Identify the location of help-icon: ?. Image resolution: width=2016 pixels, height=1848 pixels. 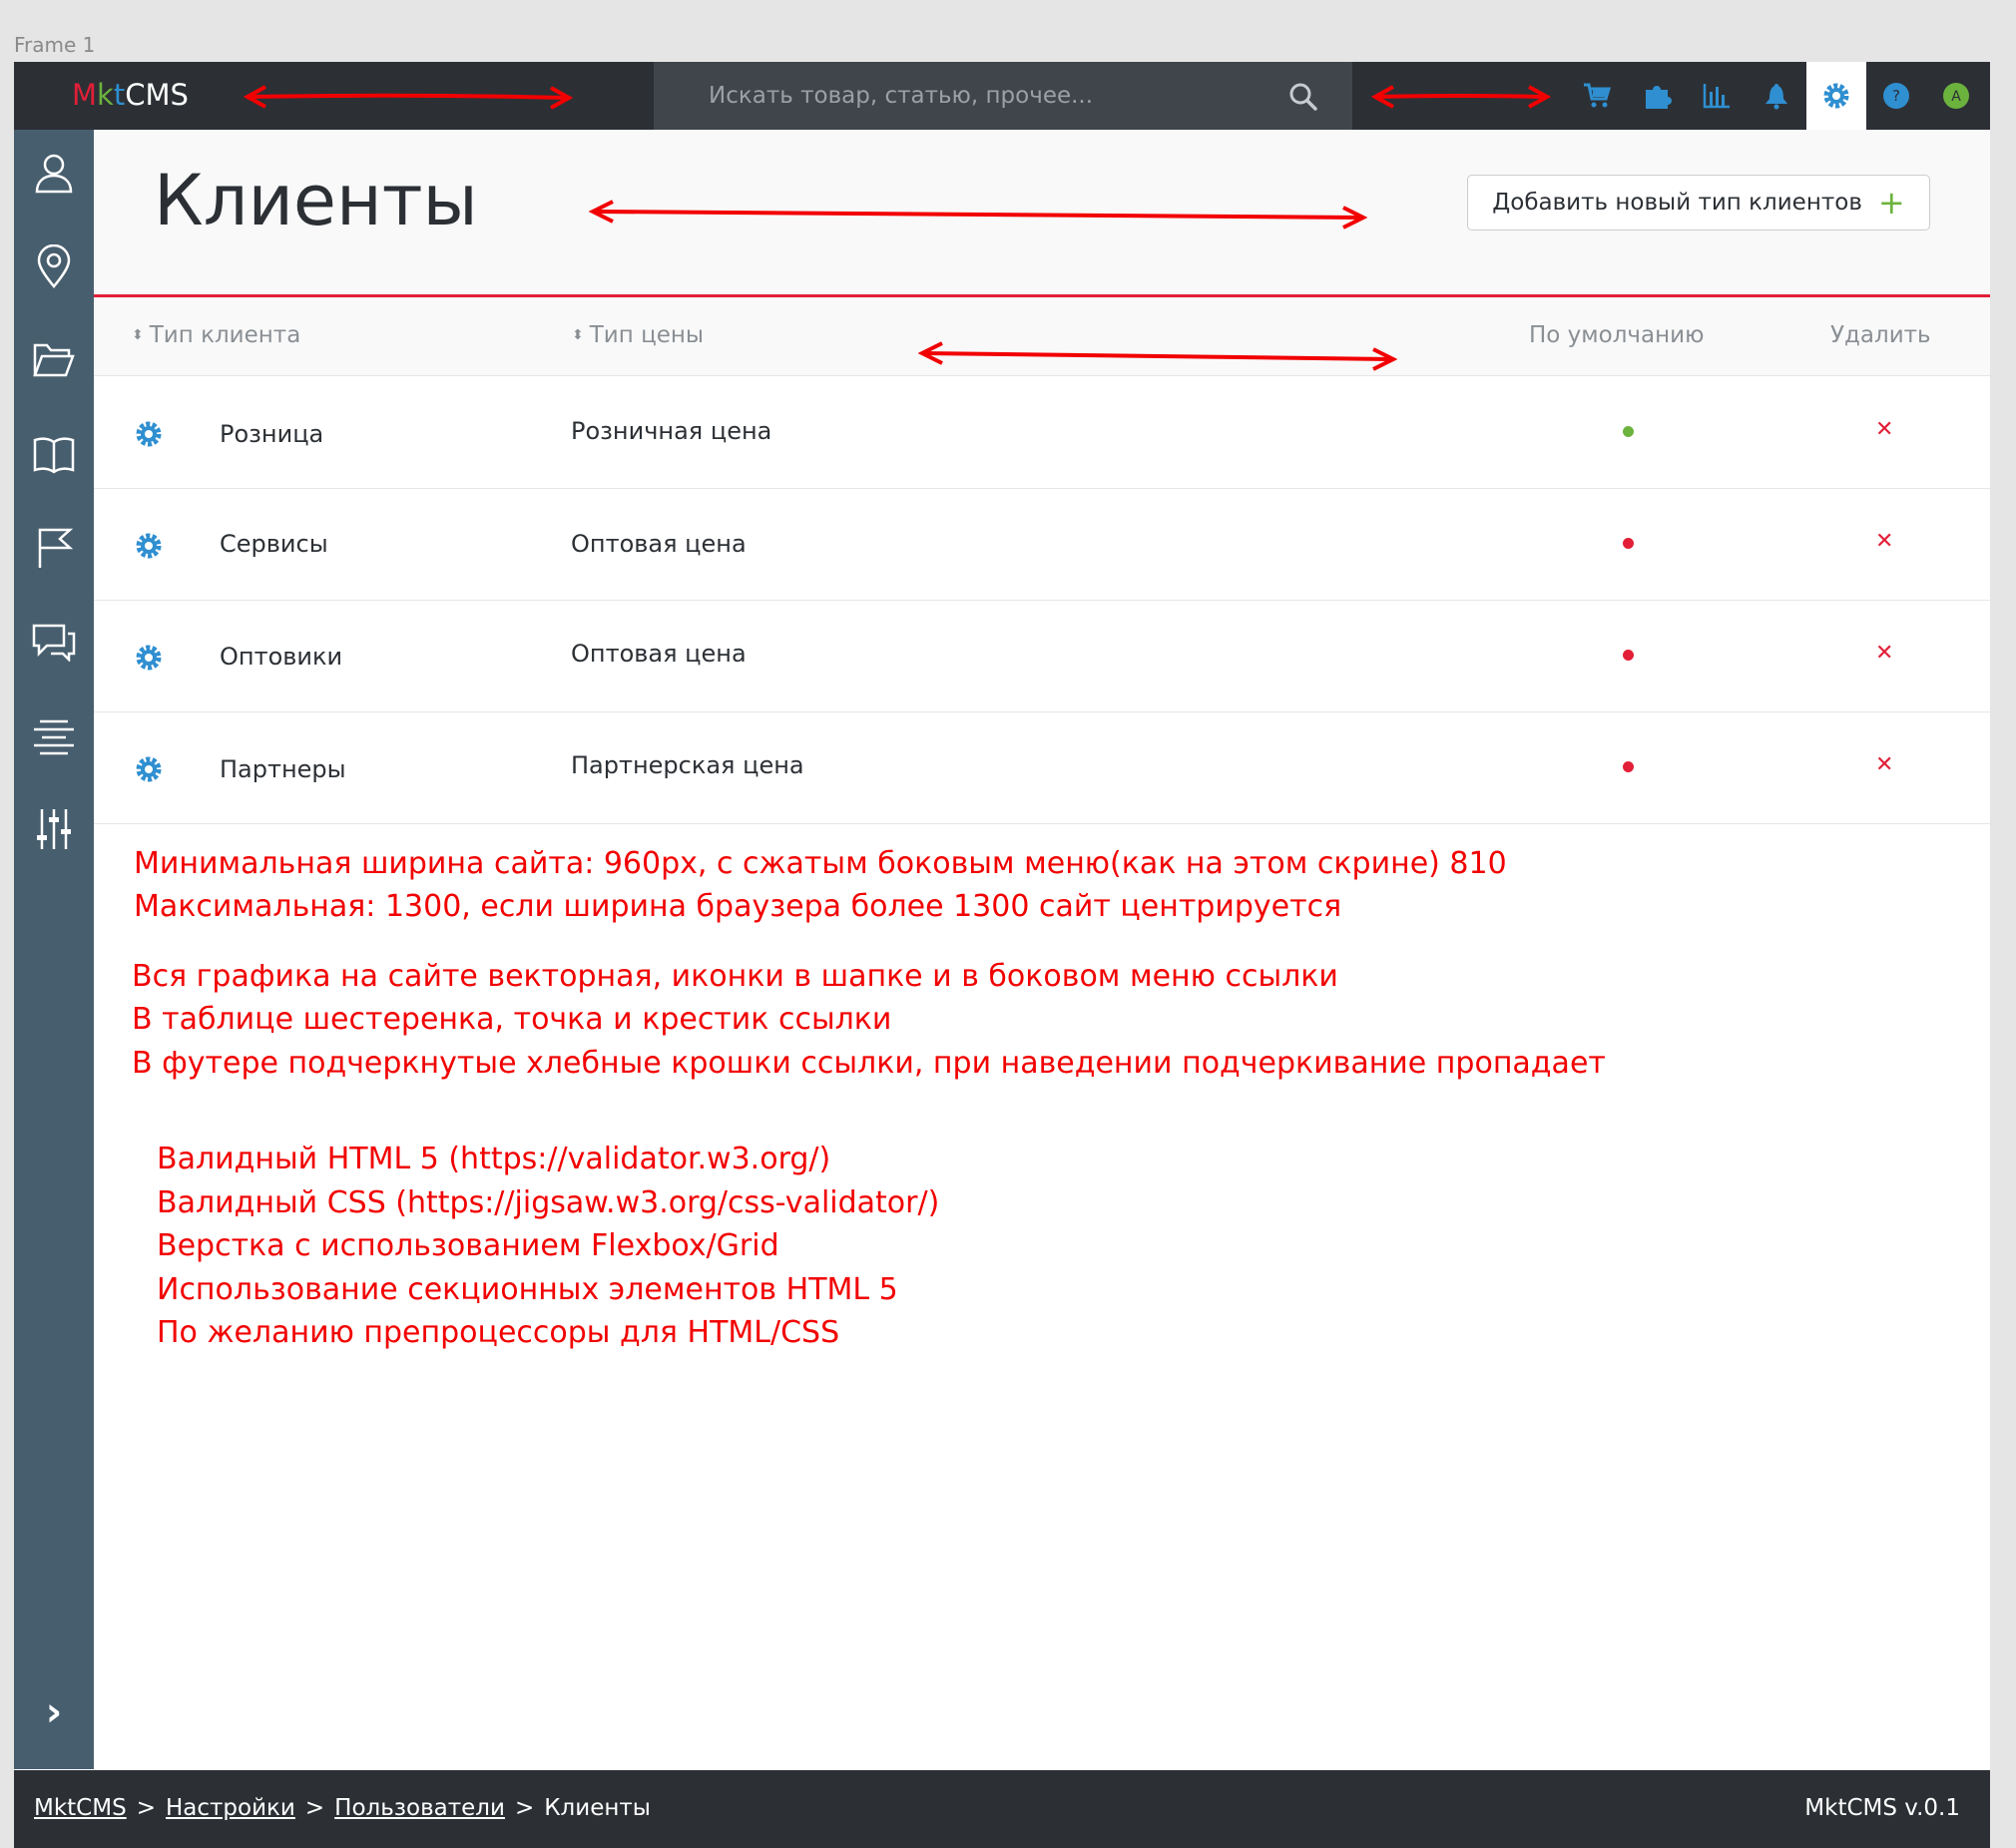
(1896, 96).